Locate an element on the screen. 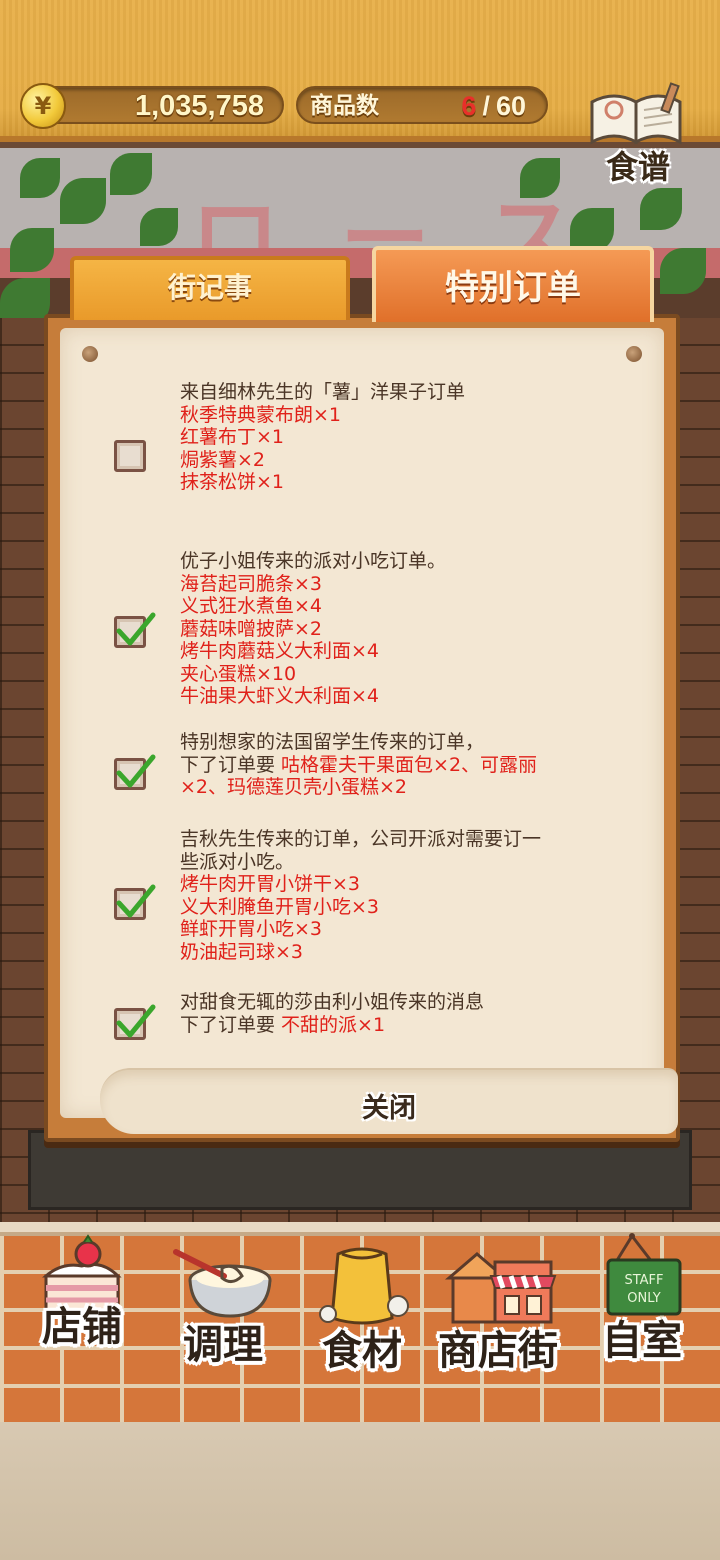  counter-base is located at coordinates (360, 1170).